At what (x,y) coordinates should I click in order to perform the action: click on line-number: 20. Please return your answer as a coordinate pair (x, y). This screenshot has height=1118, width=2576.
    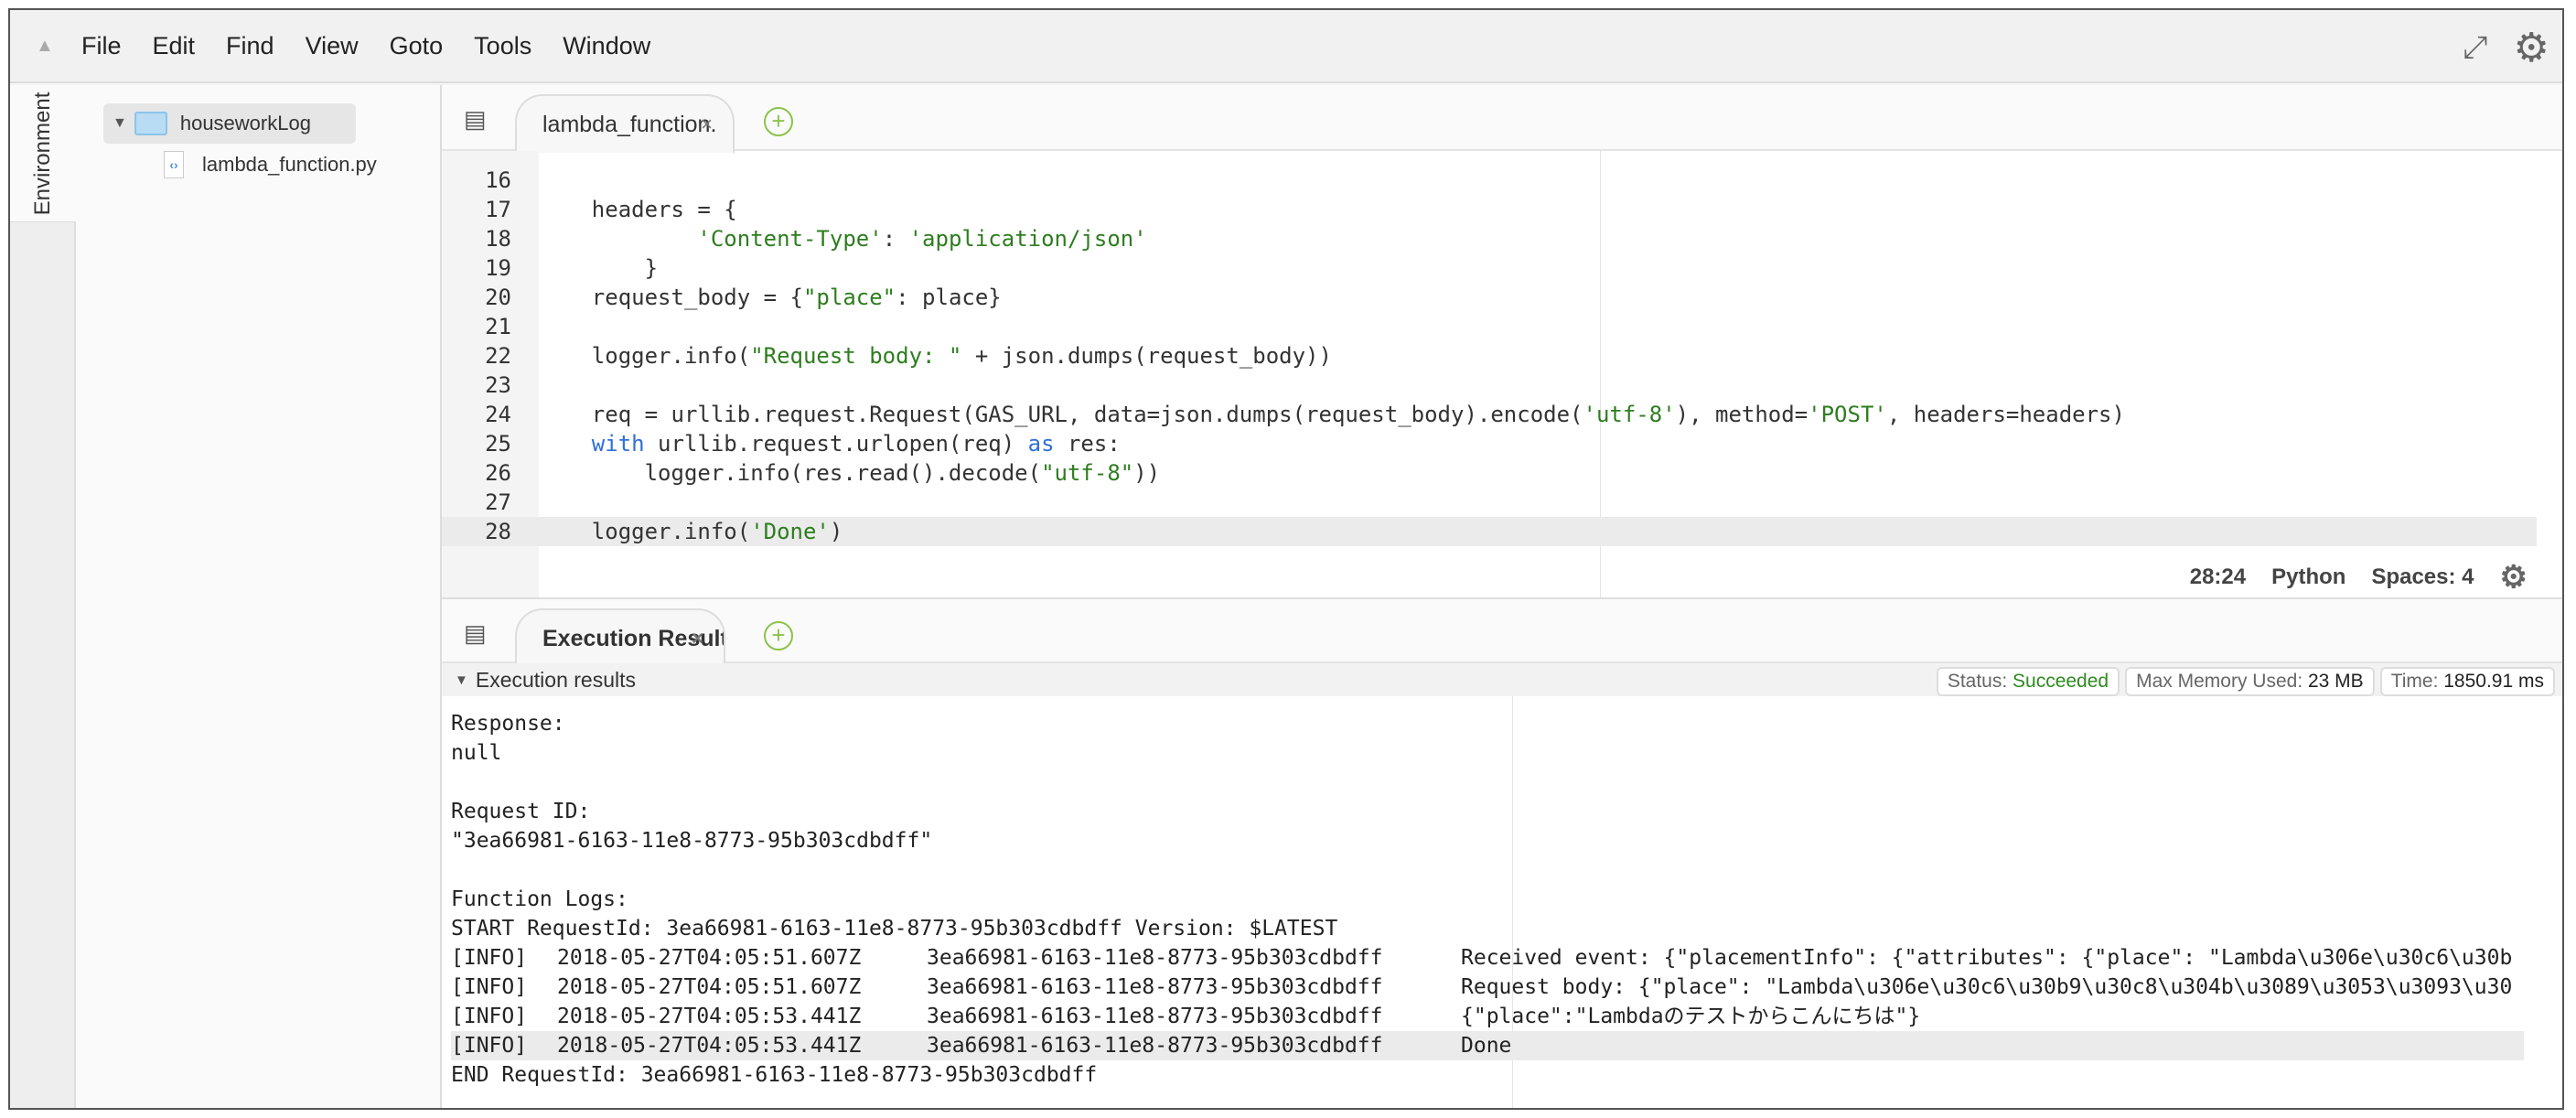
    Looking at the image, I should click on (498, 297).